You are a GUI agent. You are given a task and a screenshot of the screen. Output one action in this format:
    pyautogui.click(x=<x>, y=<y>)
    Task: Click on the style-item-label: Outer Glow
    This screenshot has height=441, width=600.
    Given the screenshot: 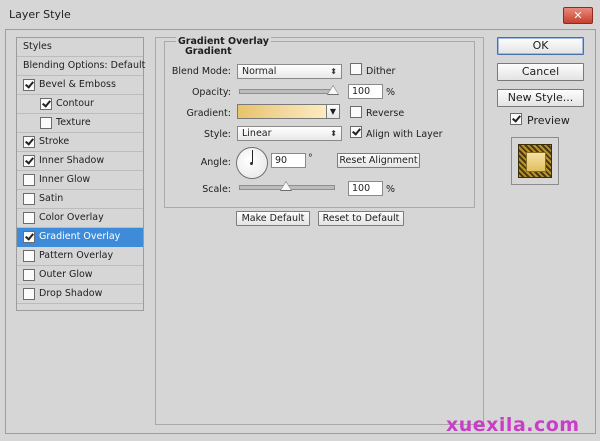 What is the action you would take?
    pyautogui.click(x=66, y=274)
    